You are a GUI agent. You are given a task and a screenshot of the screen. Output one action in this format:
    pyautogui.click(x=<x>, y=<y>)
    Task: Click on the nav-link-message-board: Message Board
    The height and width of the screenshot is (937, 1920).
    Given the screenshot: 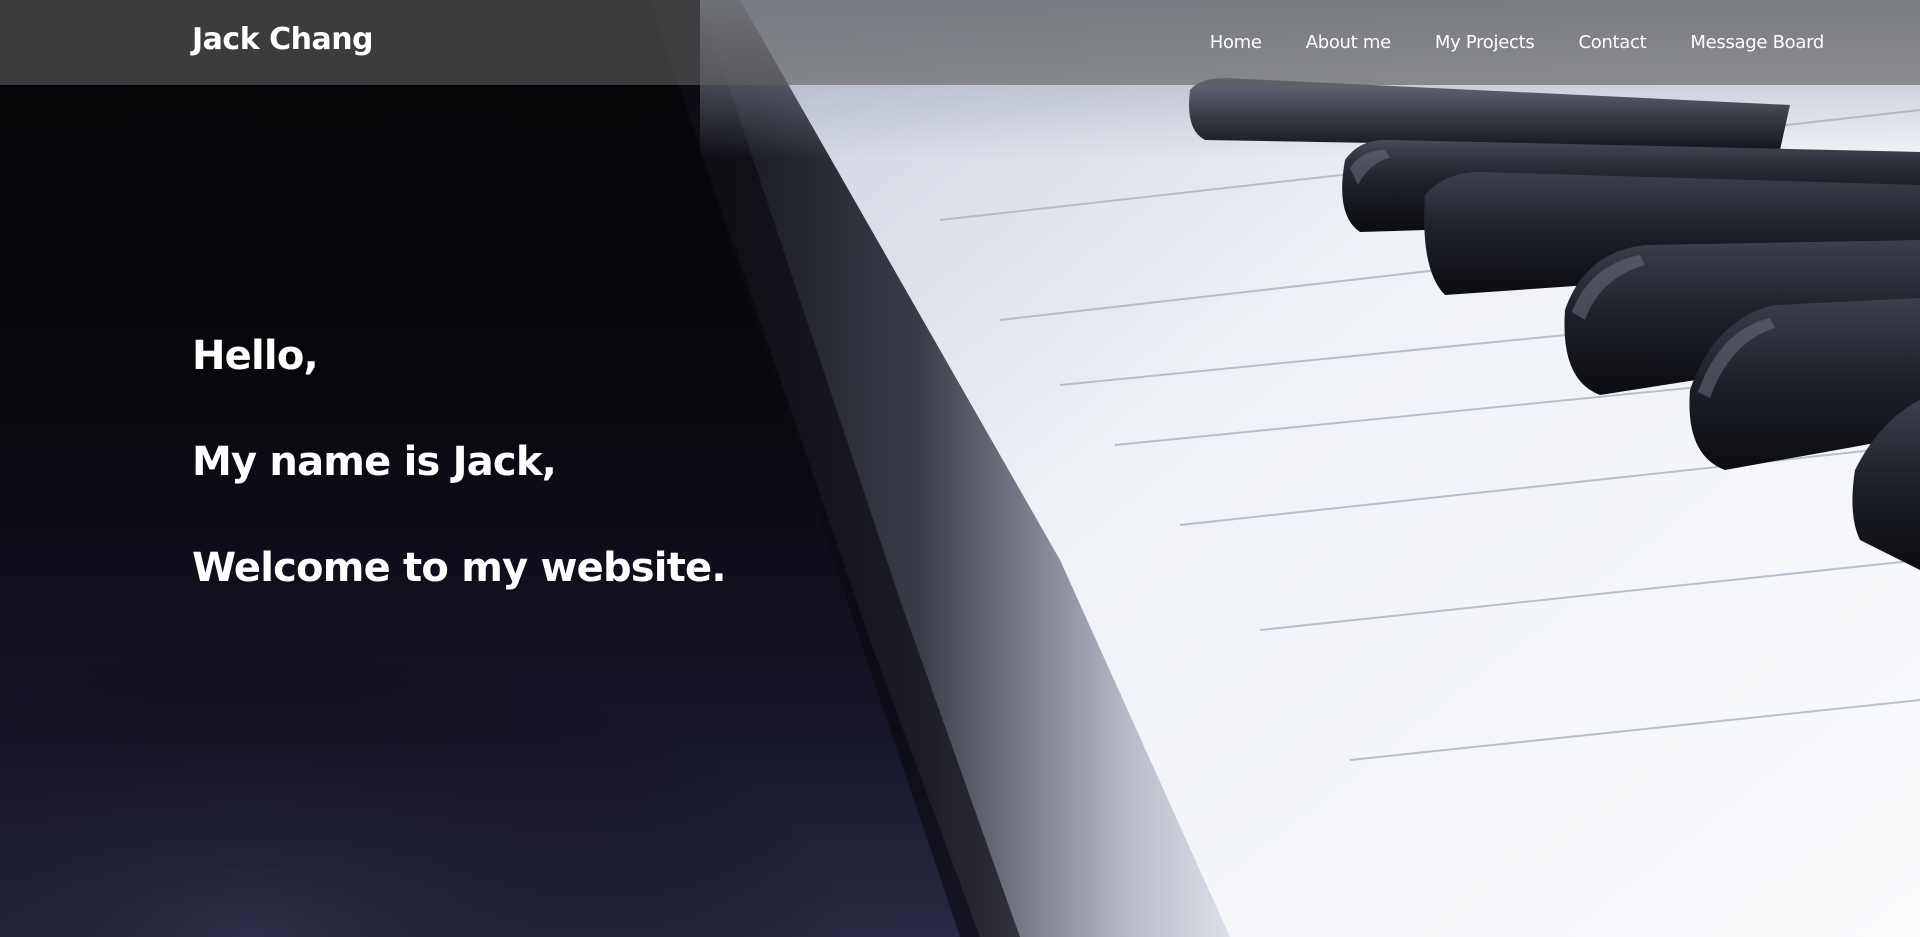 What is the action you would take?
    pyautogui.click(x=1757, y=42)
    